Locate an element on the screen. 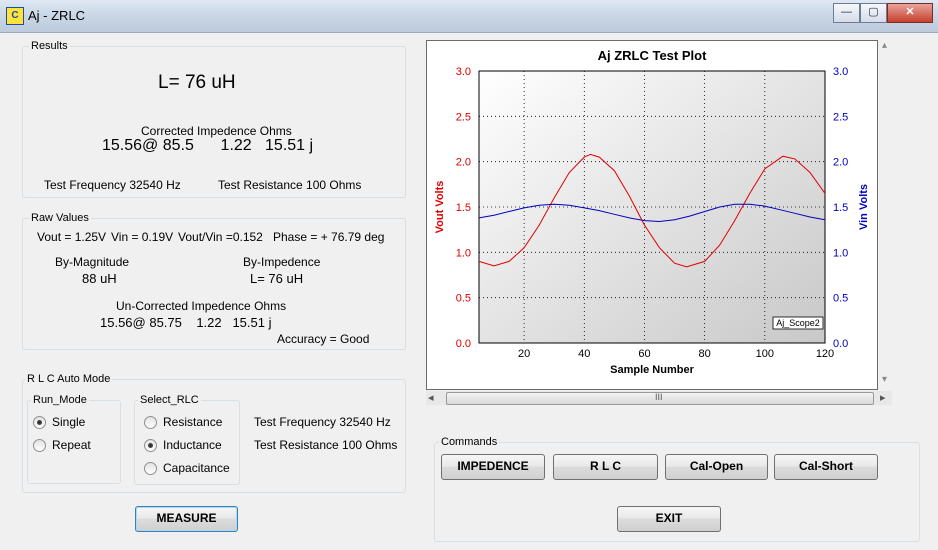 The image size is (938, 550). run-mode-label: Run_Mode is located at coordinates (60, 400).